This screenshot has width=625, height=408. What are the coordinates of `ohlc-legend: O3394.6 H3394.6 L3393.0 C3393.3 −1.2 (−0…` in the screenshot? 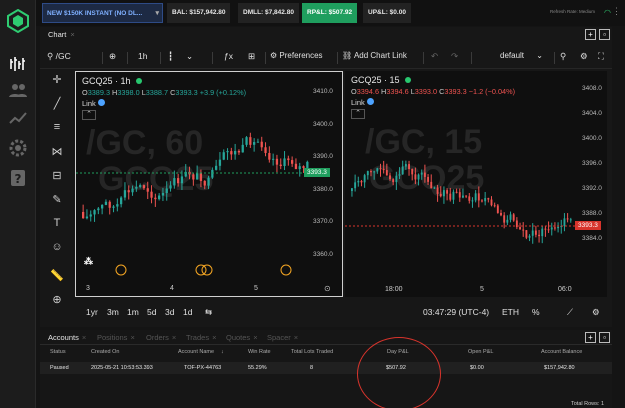 It's located at (433, 91).